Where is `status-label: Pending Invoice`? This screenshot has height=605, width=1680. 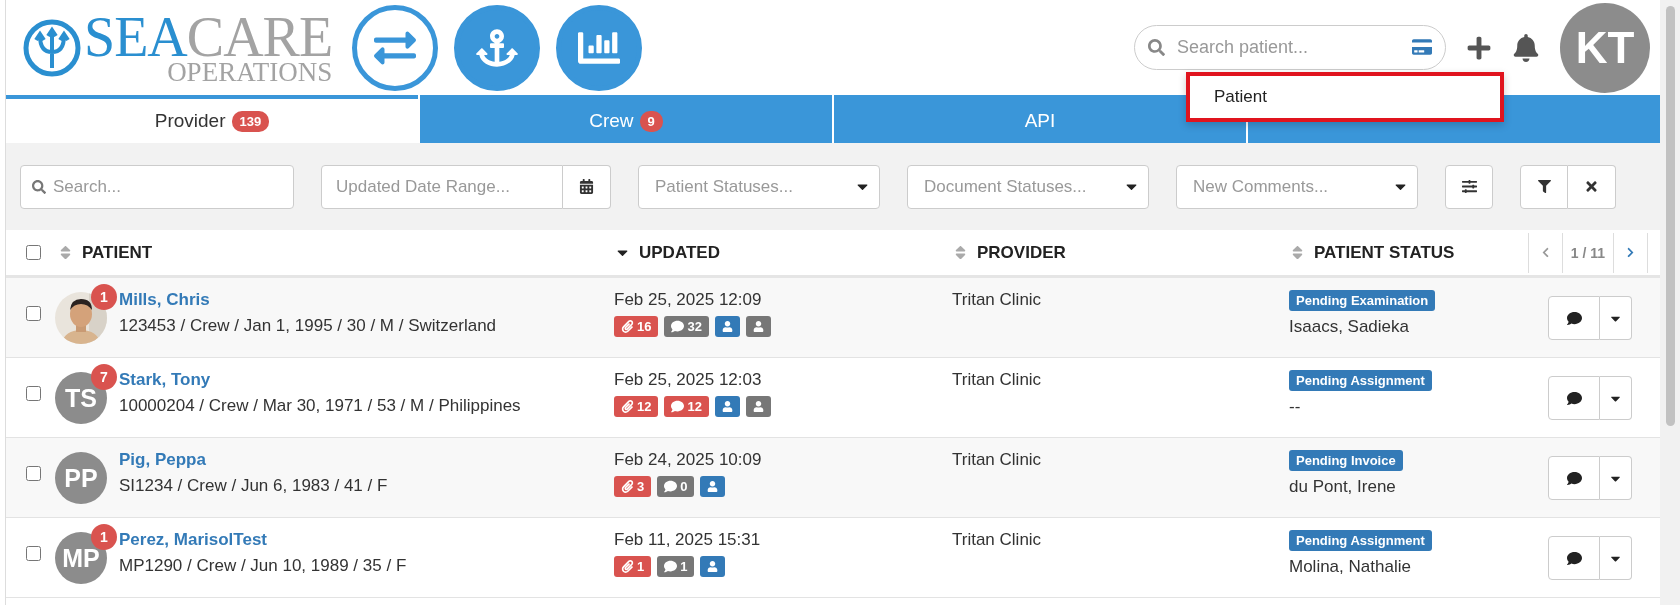 status-label: Pending Invoice is located at coordinates (1346, 460).